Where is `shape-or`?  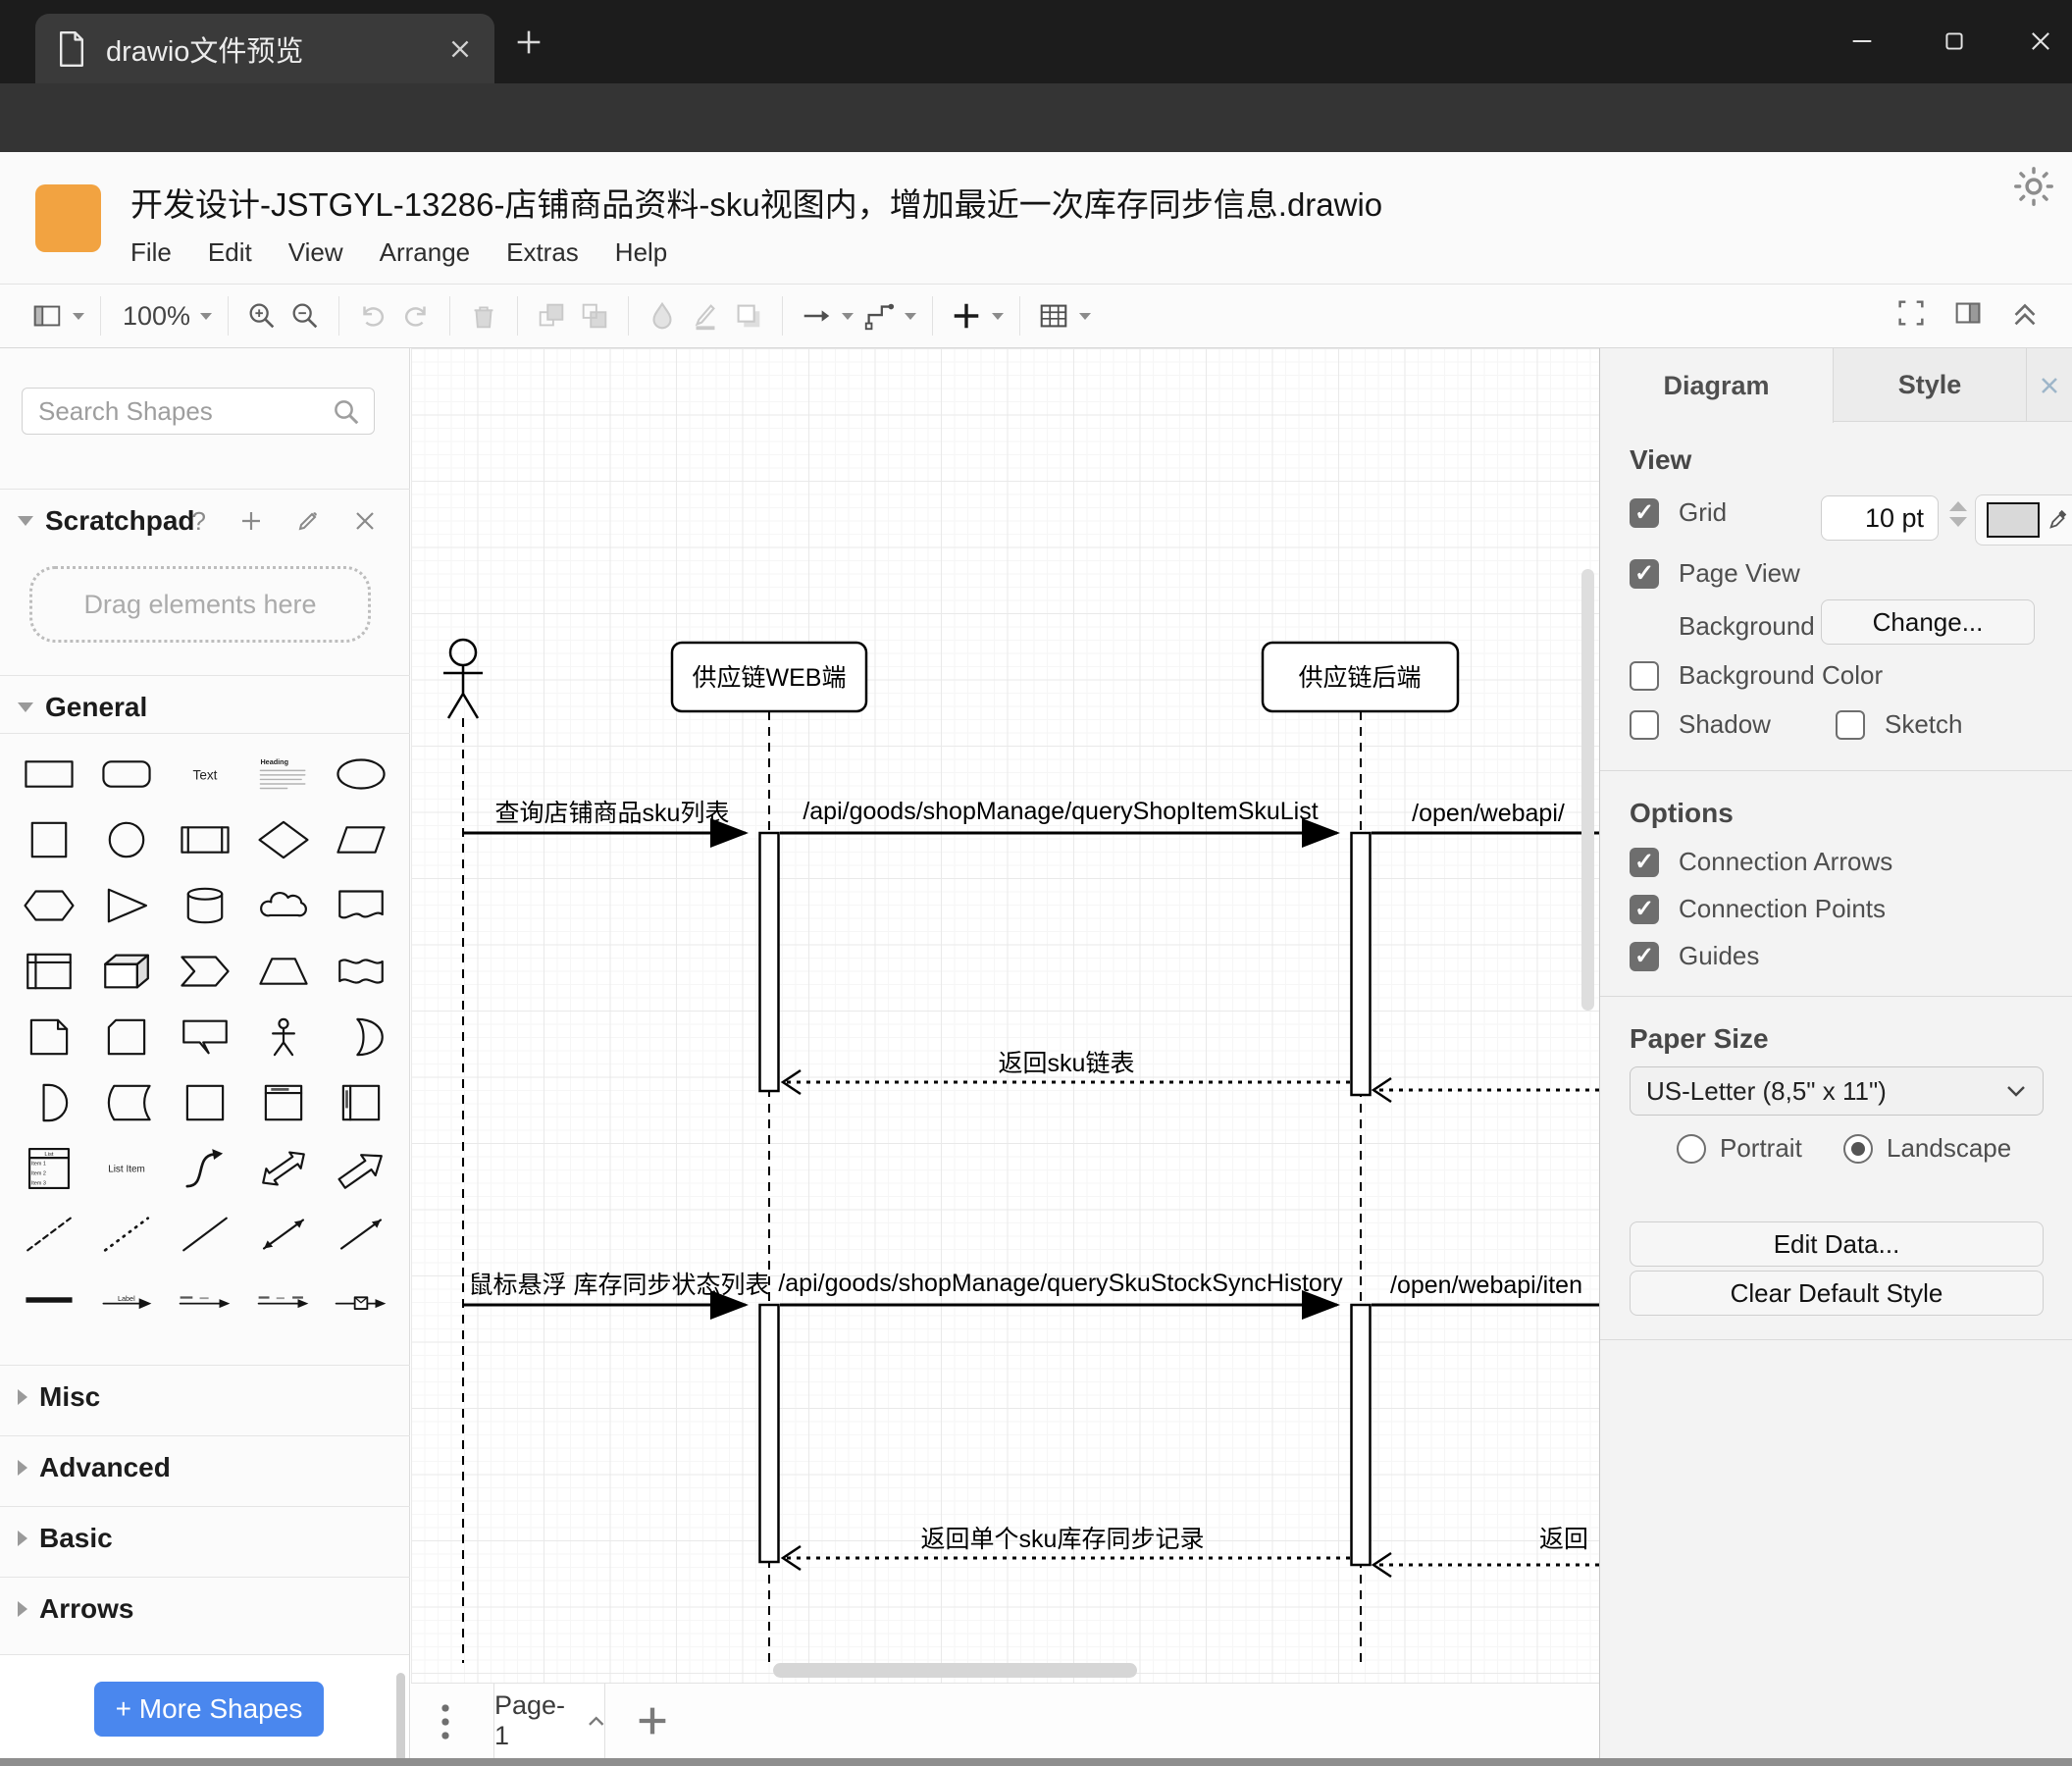
shape-or is located at coordinates (361, 1036).